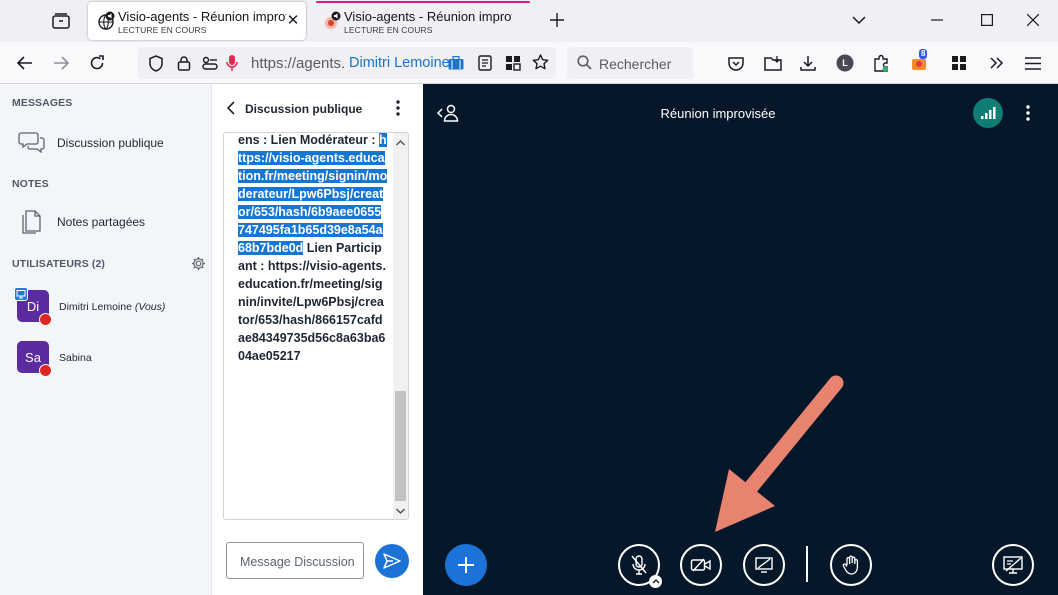 Image resolution: width=1058 pixels, height=595 pixels. I want to click on message-input: Message Discussion, so click(295, 560).